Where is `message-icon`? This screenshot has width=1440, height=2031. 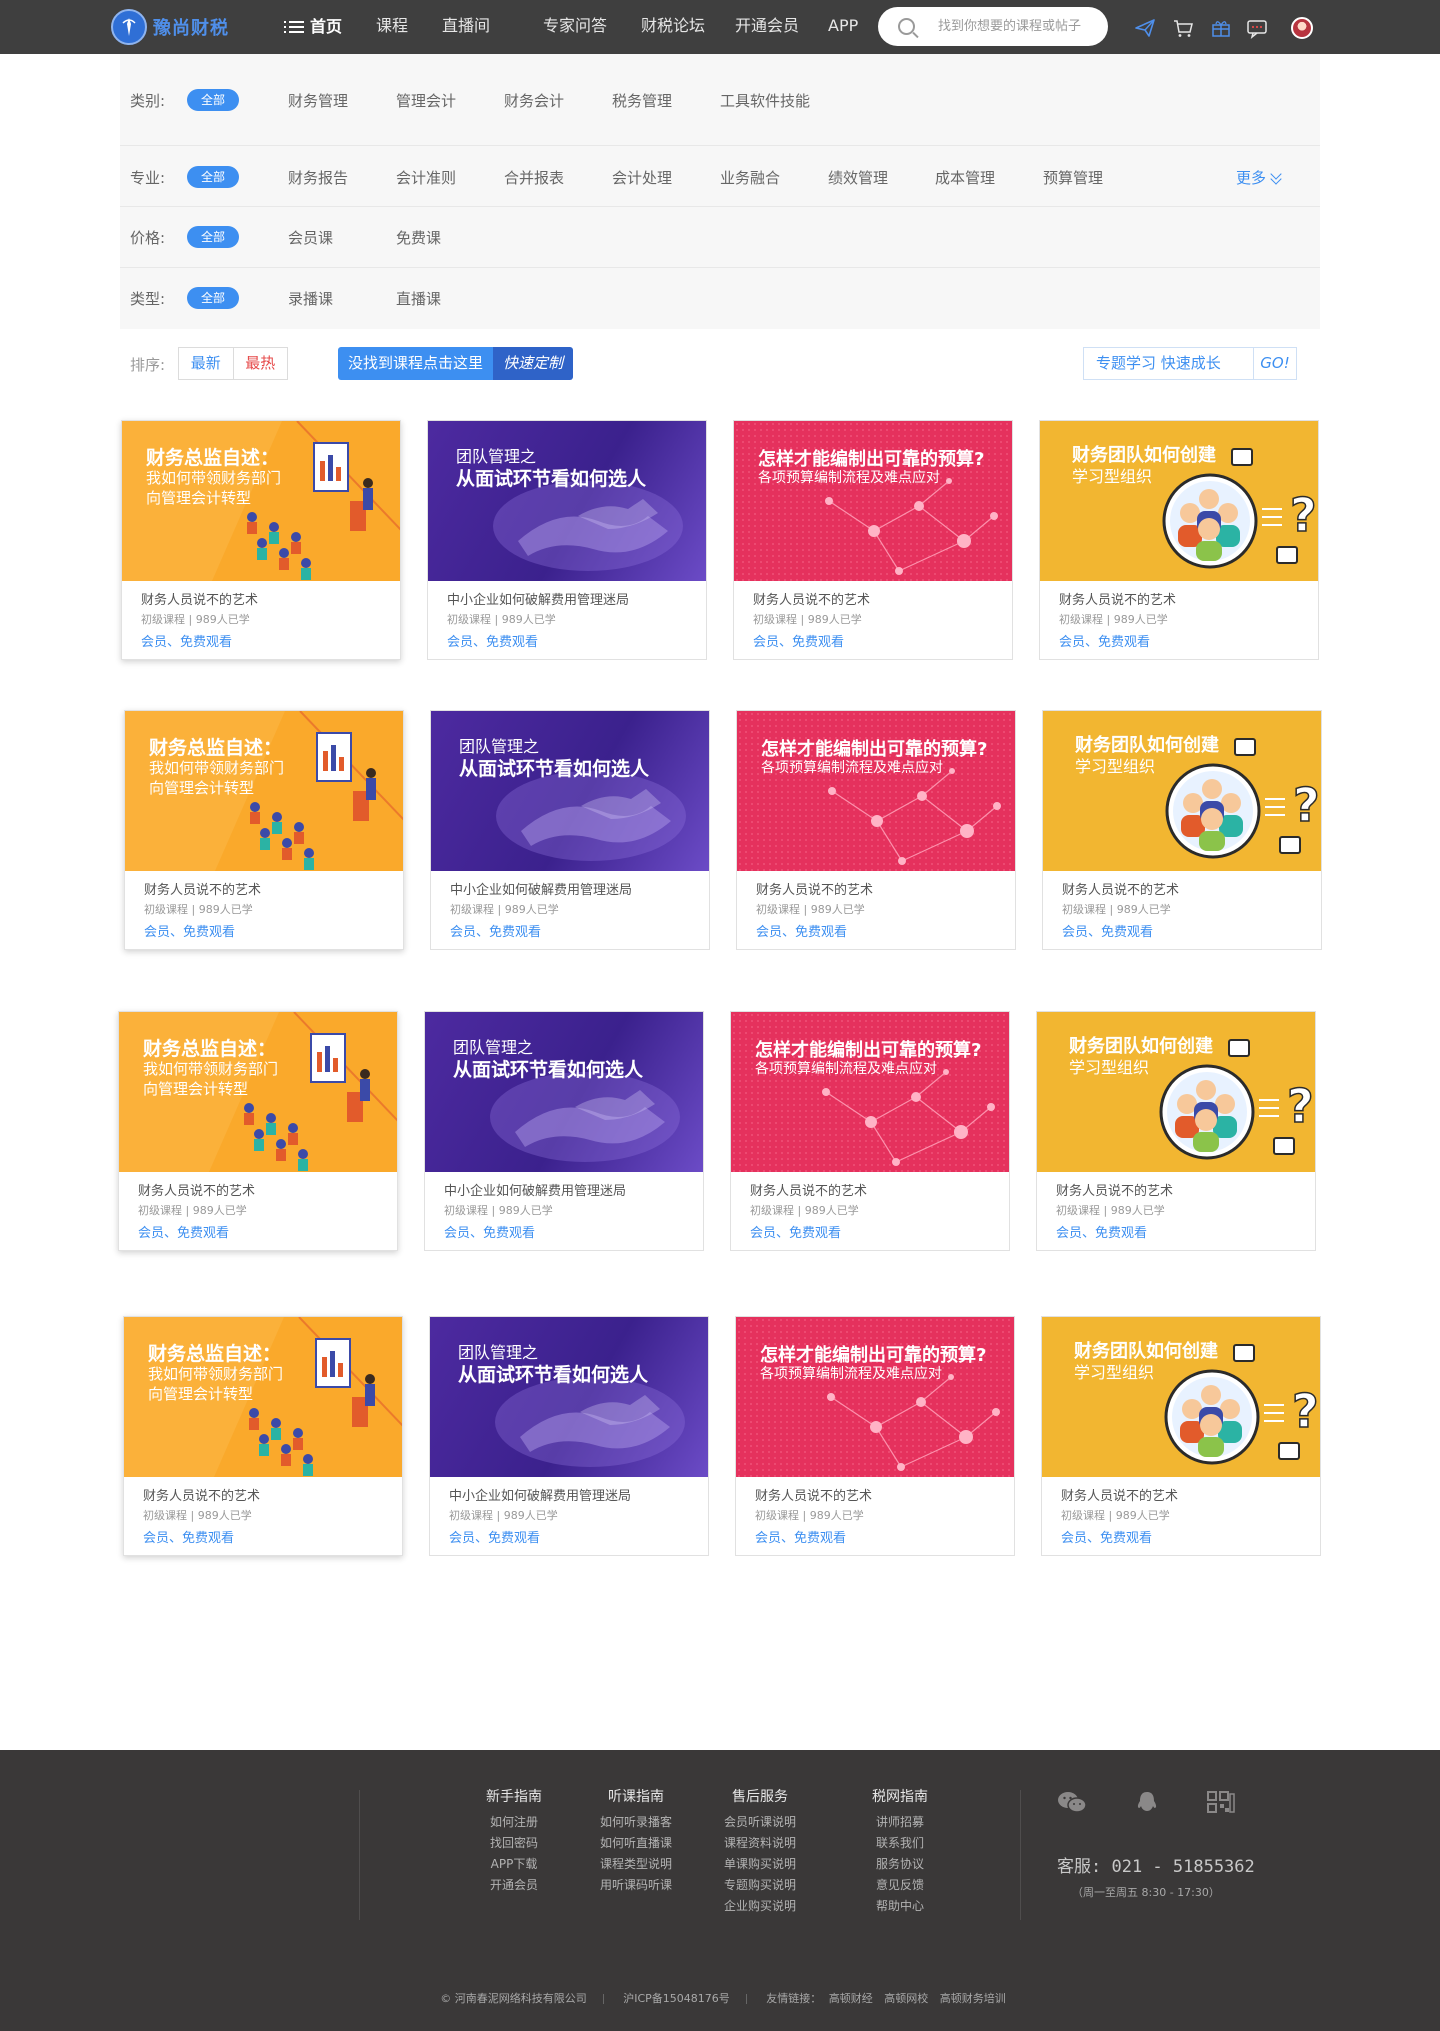
message-icon is located at coordinates (1257, 28).